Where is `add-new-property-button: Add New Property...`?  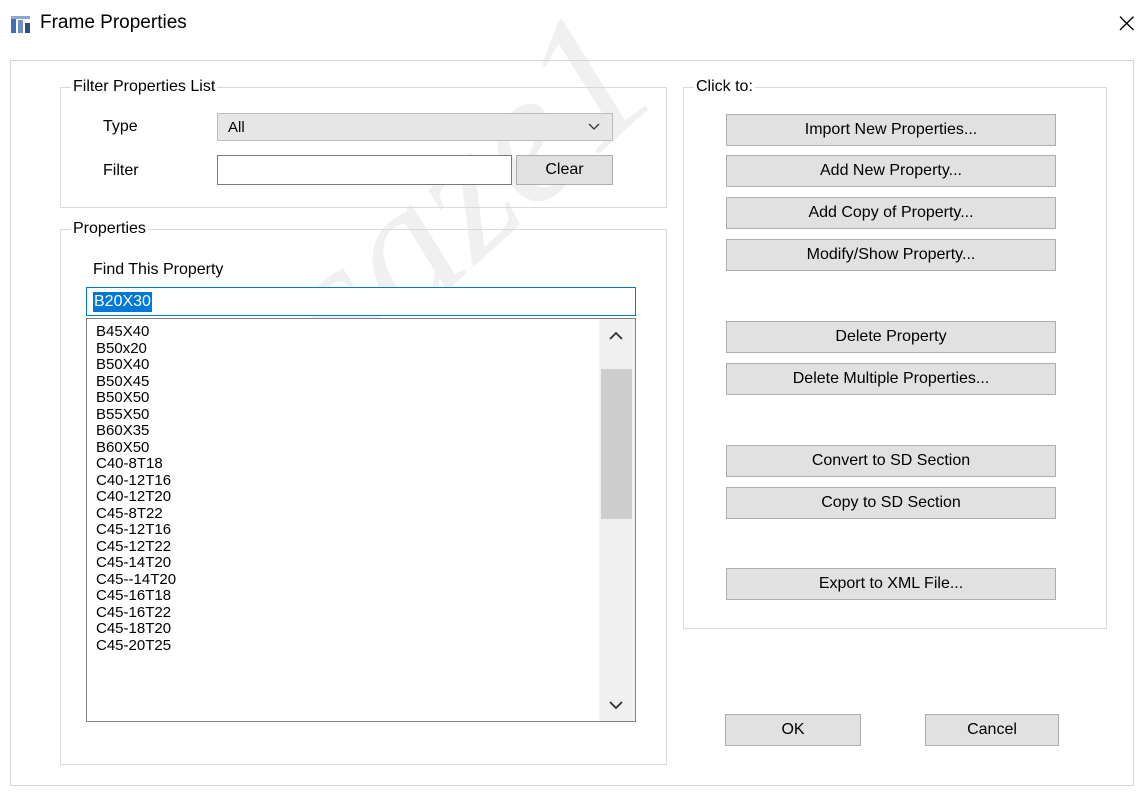 add-new-property-button: Add New Property... is located at coordinates (891, 171).